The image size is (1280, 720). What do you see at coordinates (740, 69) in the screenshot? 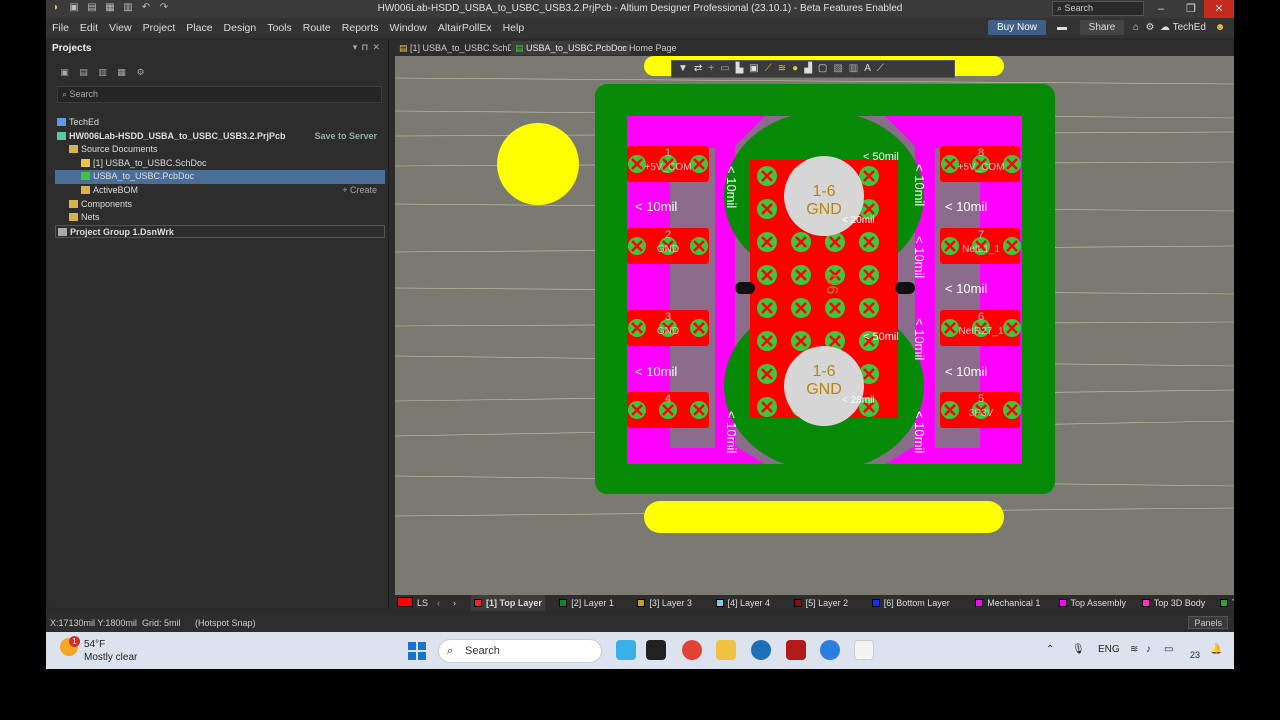
I see `align-icon: ▙` at bounding box center [740, 69].